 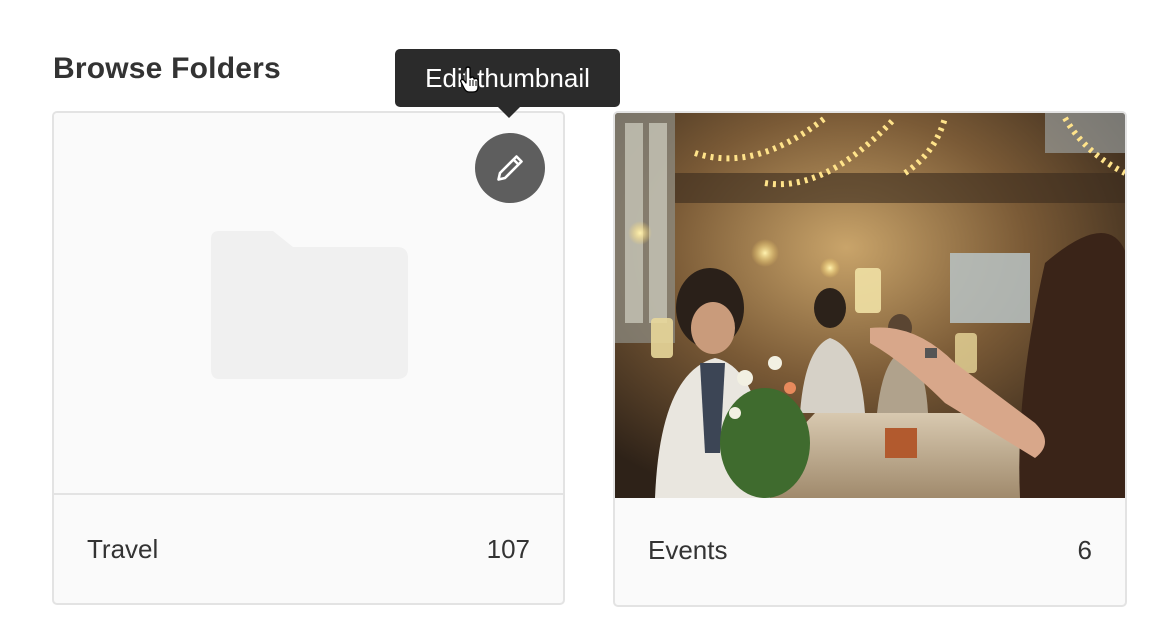 I want to click on pencil-icon, so click(x=510, y=168).